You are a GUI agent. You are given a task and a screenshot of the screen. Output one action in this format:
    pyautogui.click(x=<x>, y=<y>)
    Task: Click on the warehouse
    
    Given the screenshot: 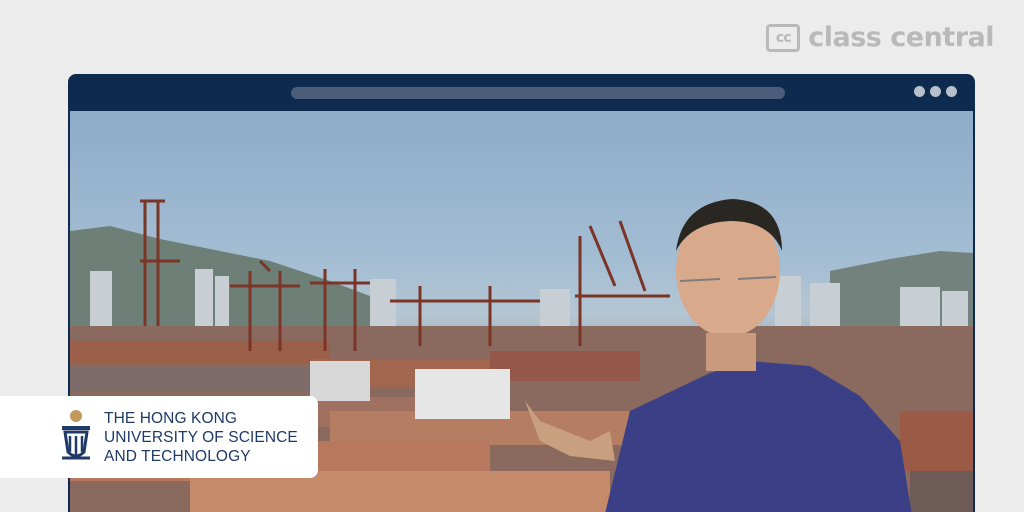 What is the action you would take?
    pyautogui.click(x=462, y=394)
    